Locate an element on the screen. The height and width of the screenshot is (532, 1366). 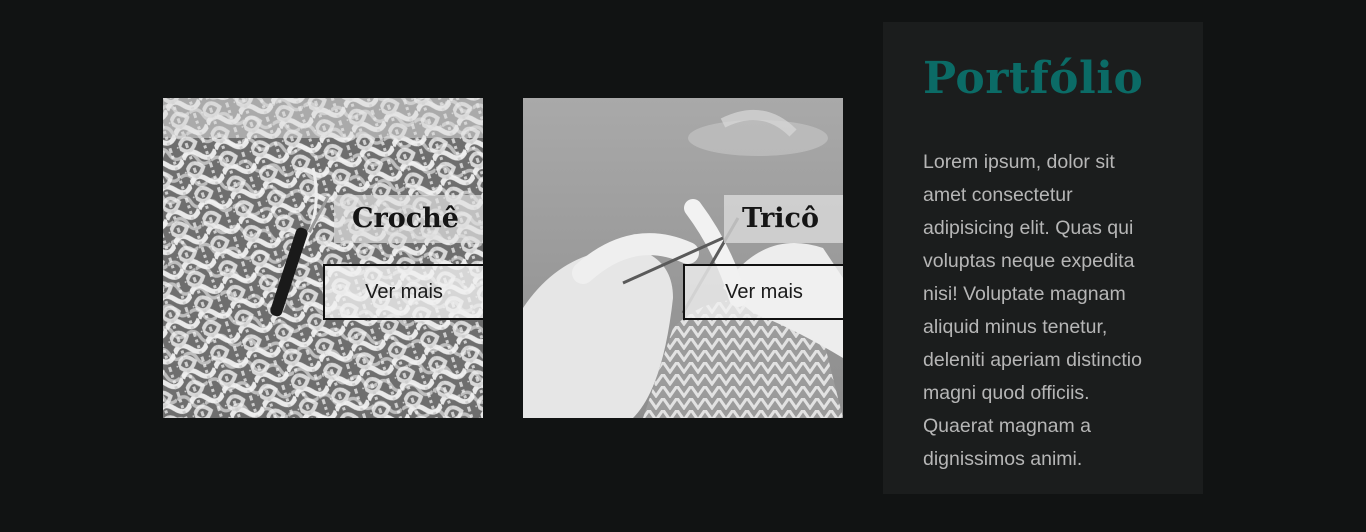
crochet-net-image is located at coordinates (323, 258).